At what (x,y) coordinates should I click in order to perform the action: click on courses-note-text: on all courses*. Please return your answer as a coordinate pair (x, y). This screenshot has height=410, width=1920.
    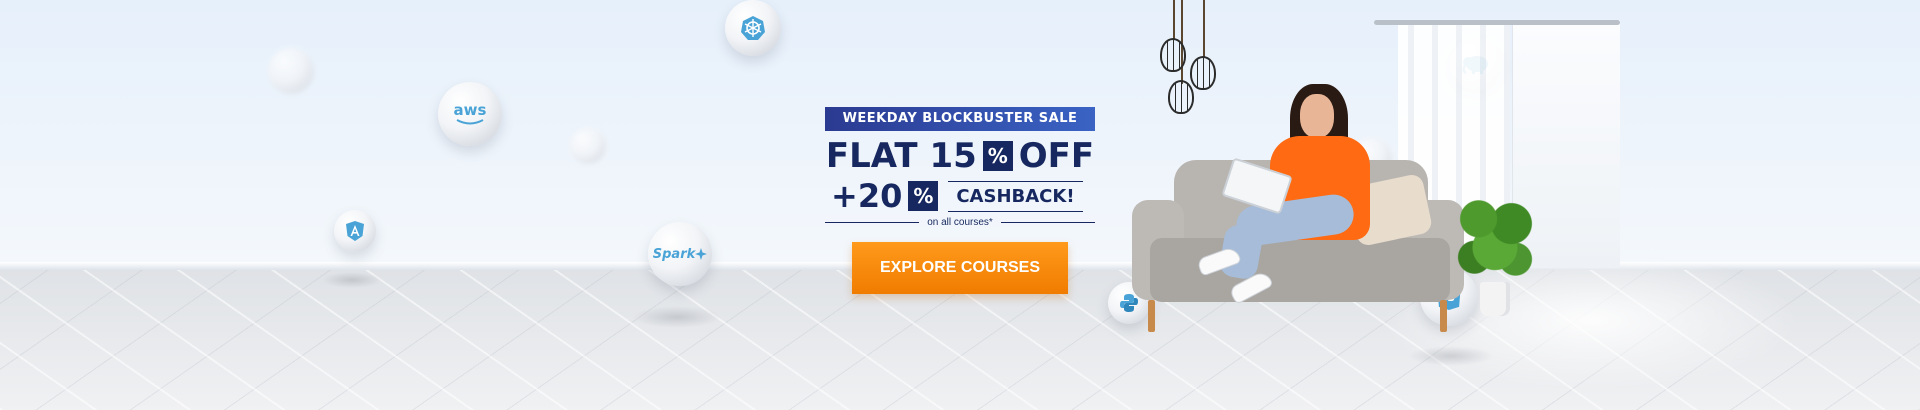
    Looking at the image, I should click on (960, 222).